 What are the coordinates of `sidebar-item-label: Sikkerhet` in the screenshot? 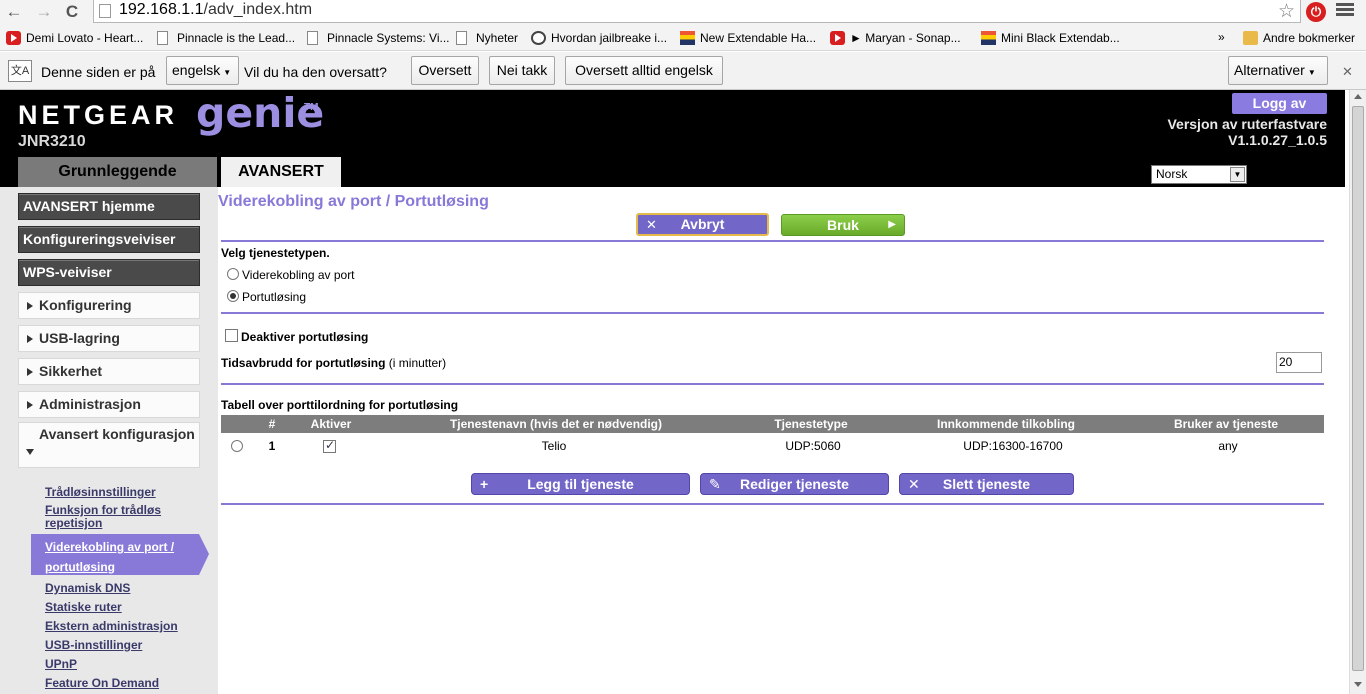 It's located at (71, 371).